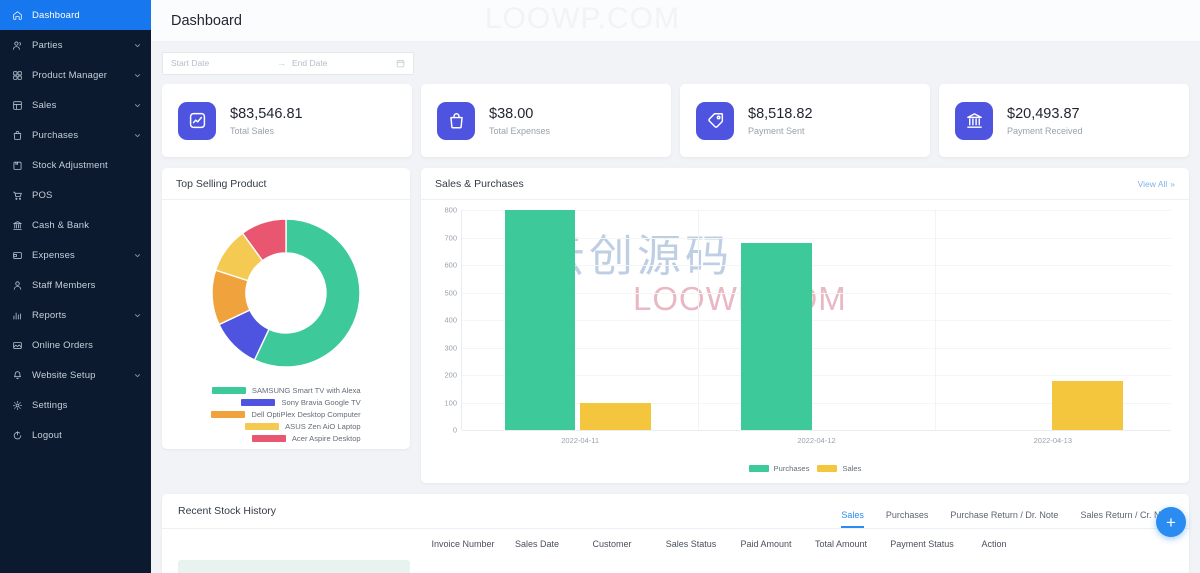 The height and width of the screenshot is (573, 1200). I want to click on legend-label: ASUS Zen AiO Laptop, so click(323, 426).